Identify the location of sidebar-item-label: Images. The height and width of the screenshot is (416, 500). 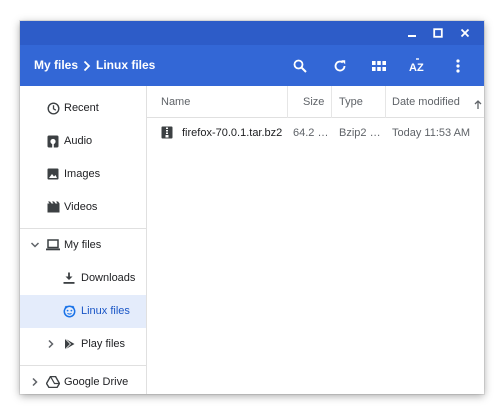
(82, 174).